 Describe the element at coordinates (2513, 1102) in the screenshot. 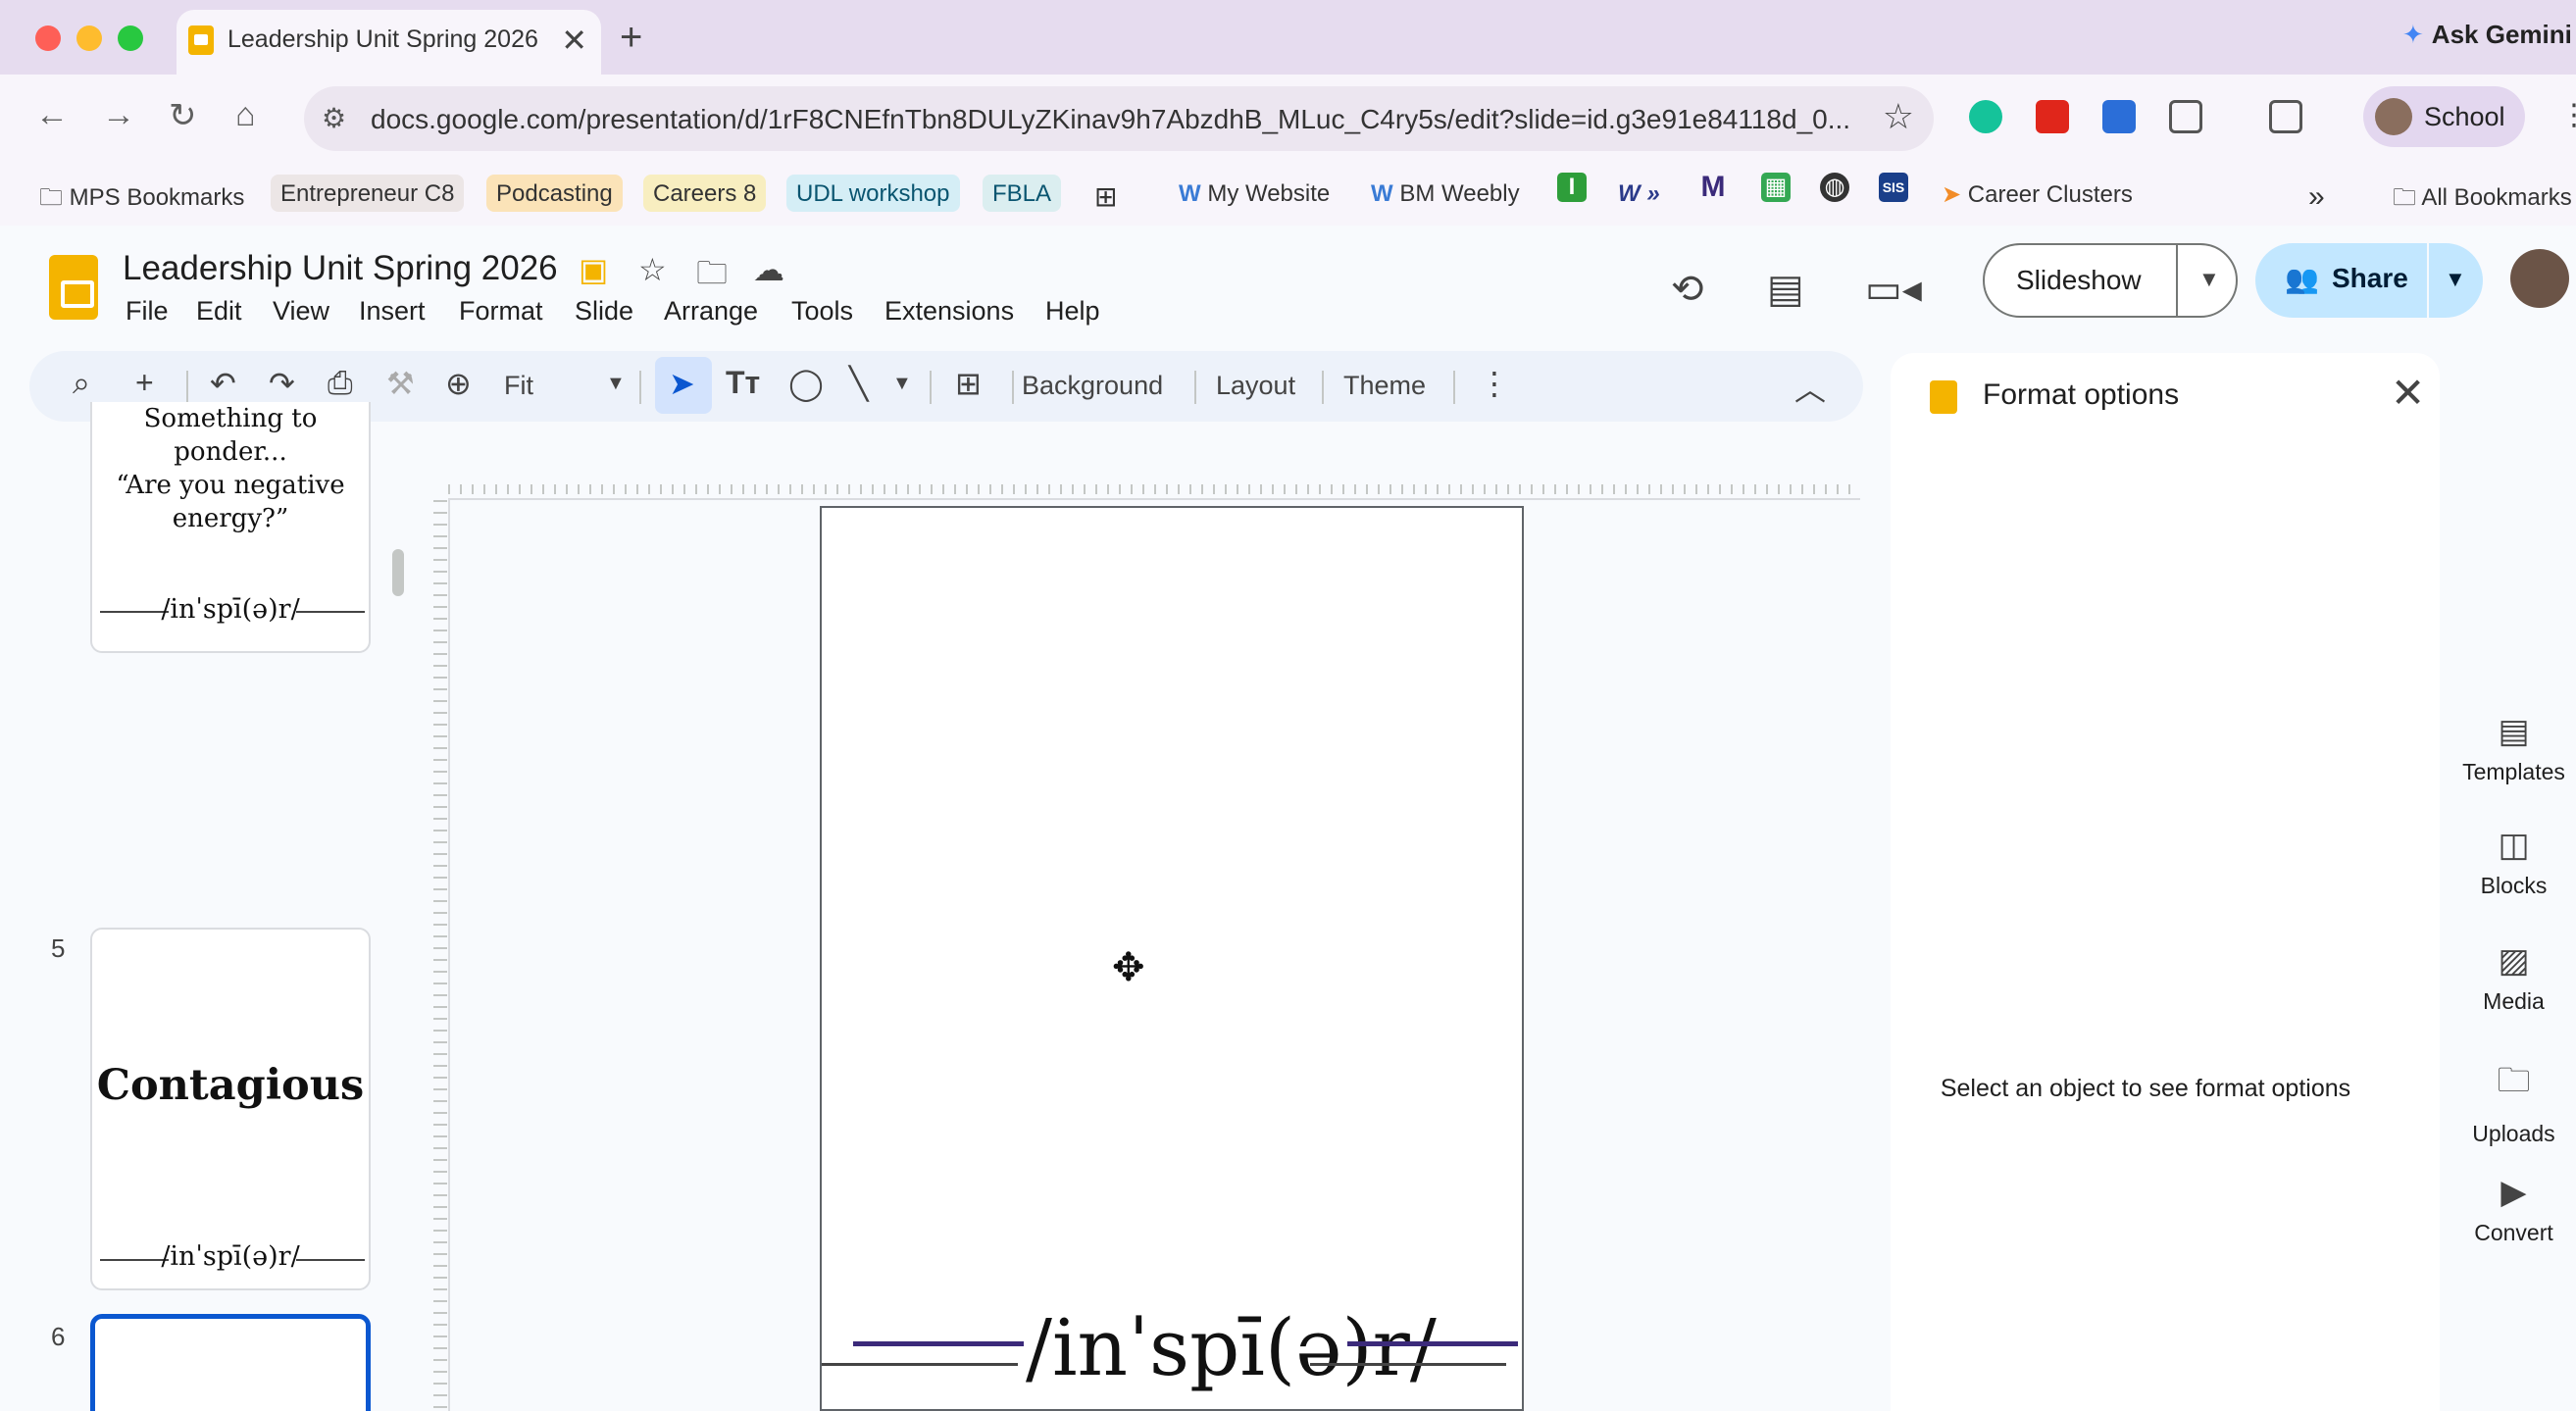

I see `uploads-button: 🗀 Uploads` at that location.